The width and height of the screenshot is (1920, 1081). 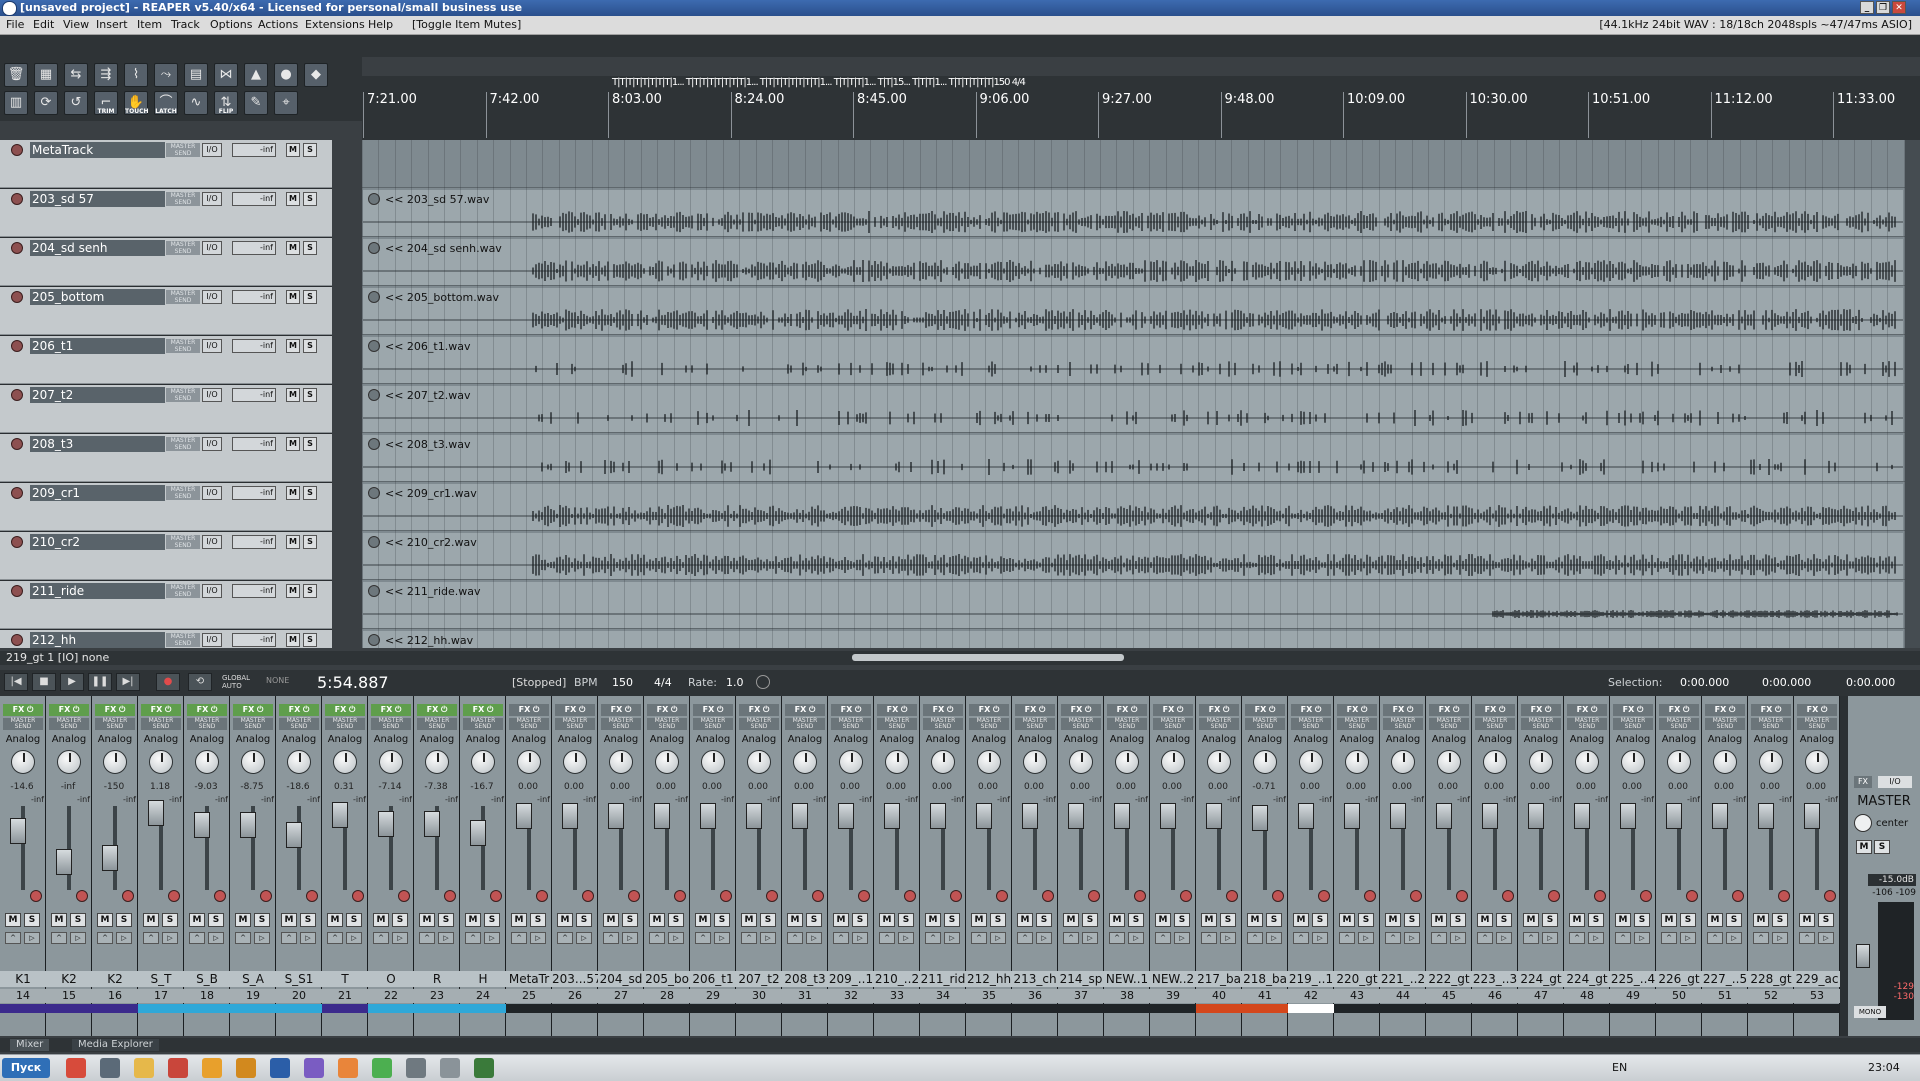 What do you see at coordinates (69, 979) in the screenshot?
I see `channel-name: K2` at bounding box center [69, 979].